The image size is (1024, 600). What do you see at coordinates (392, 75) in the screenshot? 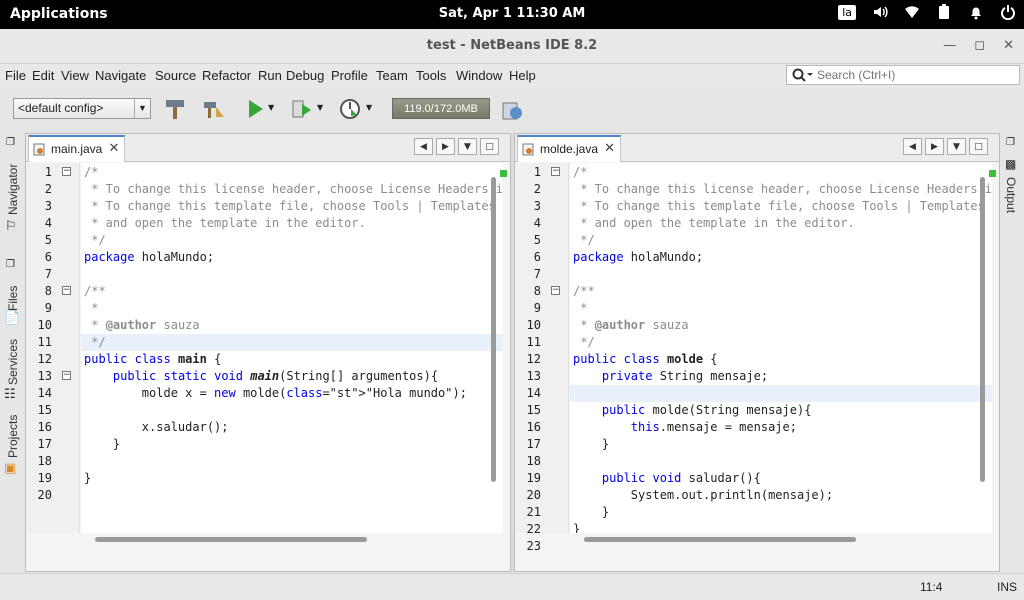
I see `menu-team: Team` at bounding box center [392, 75].